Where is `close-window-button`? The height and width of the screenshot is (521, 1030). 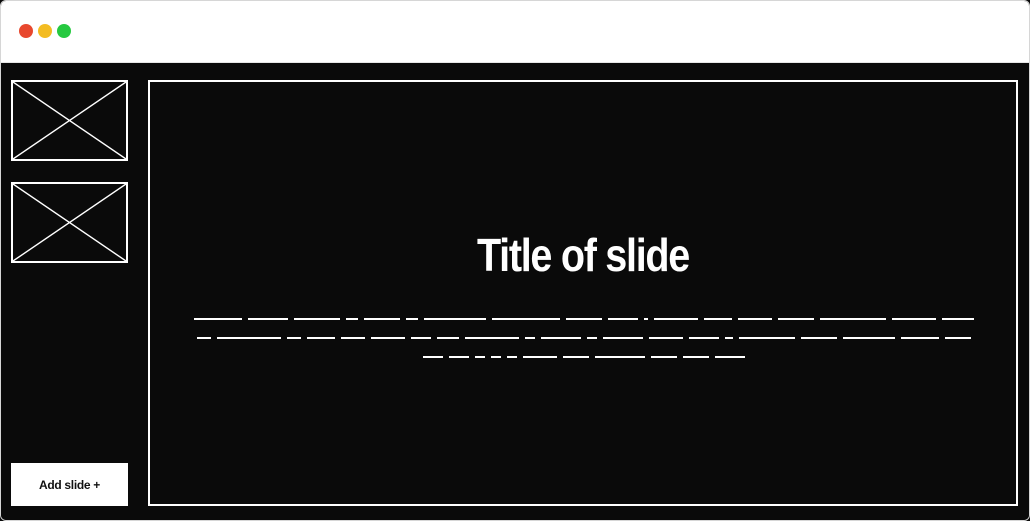 close-window-button is located at coordinates (26, 31).